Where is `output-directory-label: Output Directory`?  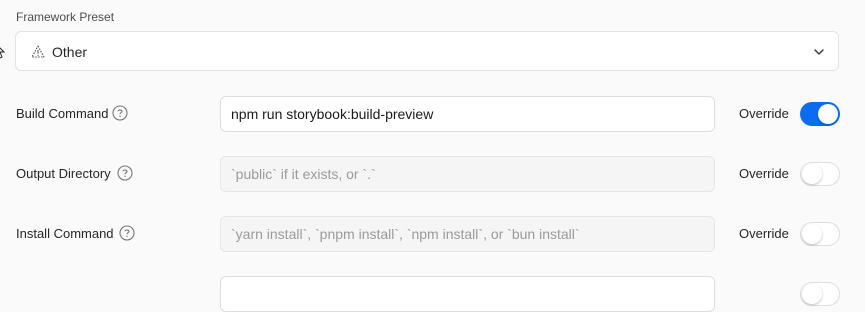 output-directory-label: Output Directory is located at coordinates (63, 173).